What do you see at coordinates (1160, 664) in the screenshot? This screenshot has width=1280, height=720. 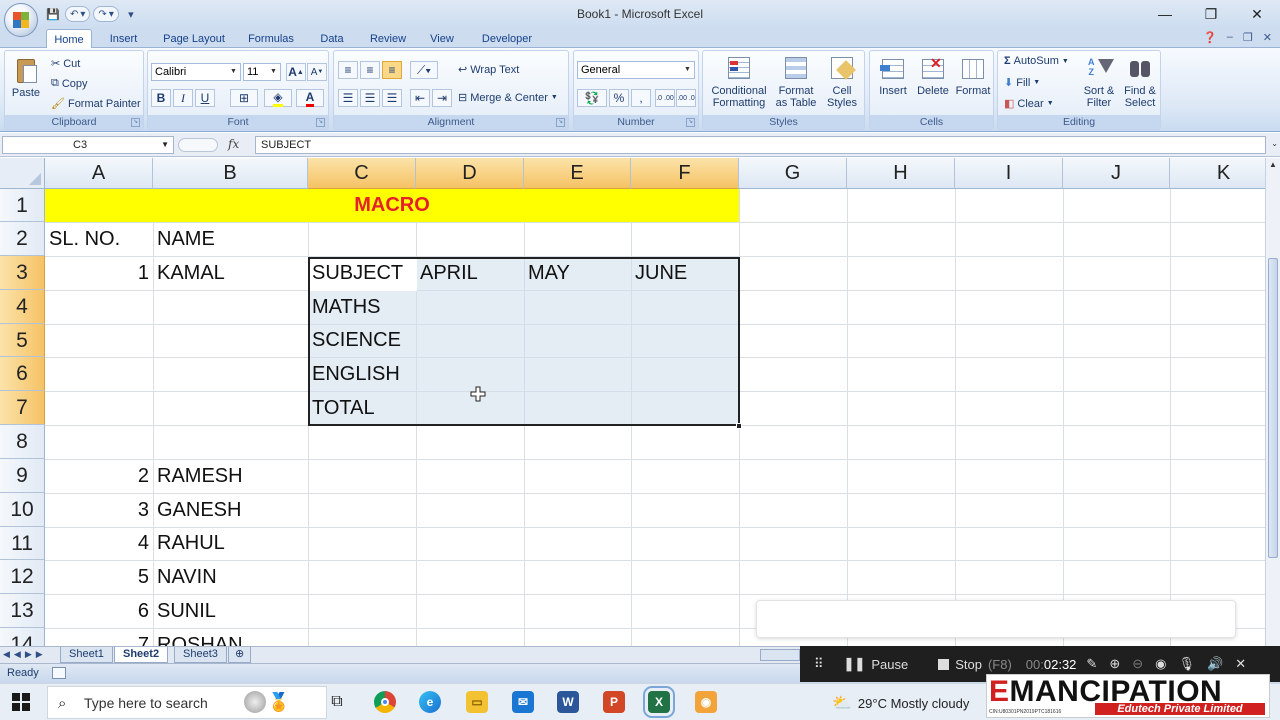 I see `webcam-icon: ◉` at bounding box center [1160, 664].